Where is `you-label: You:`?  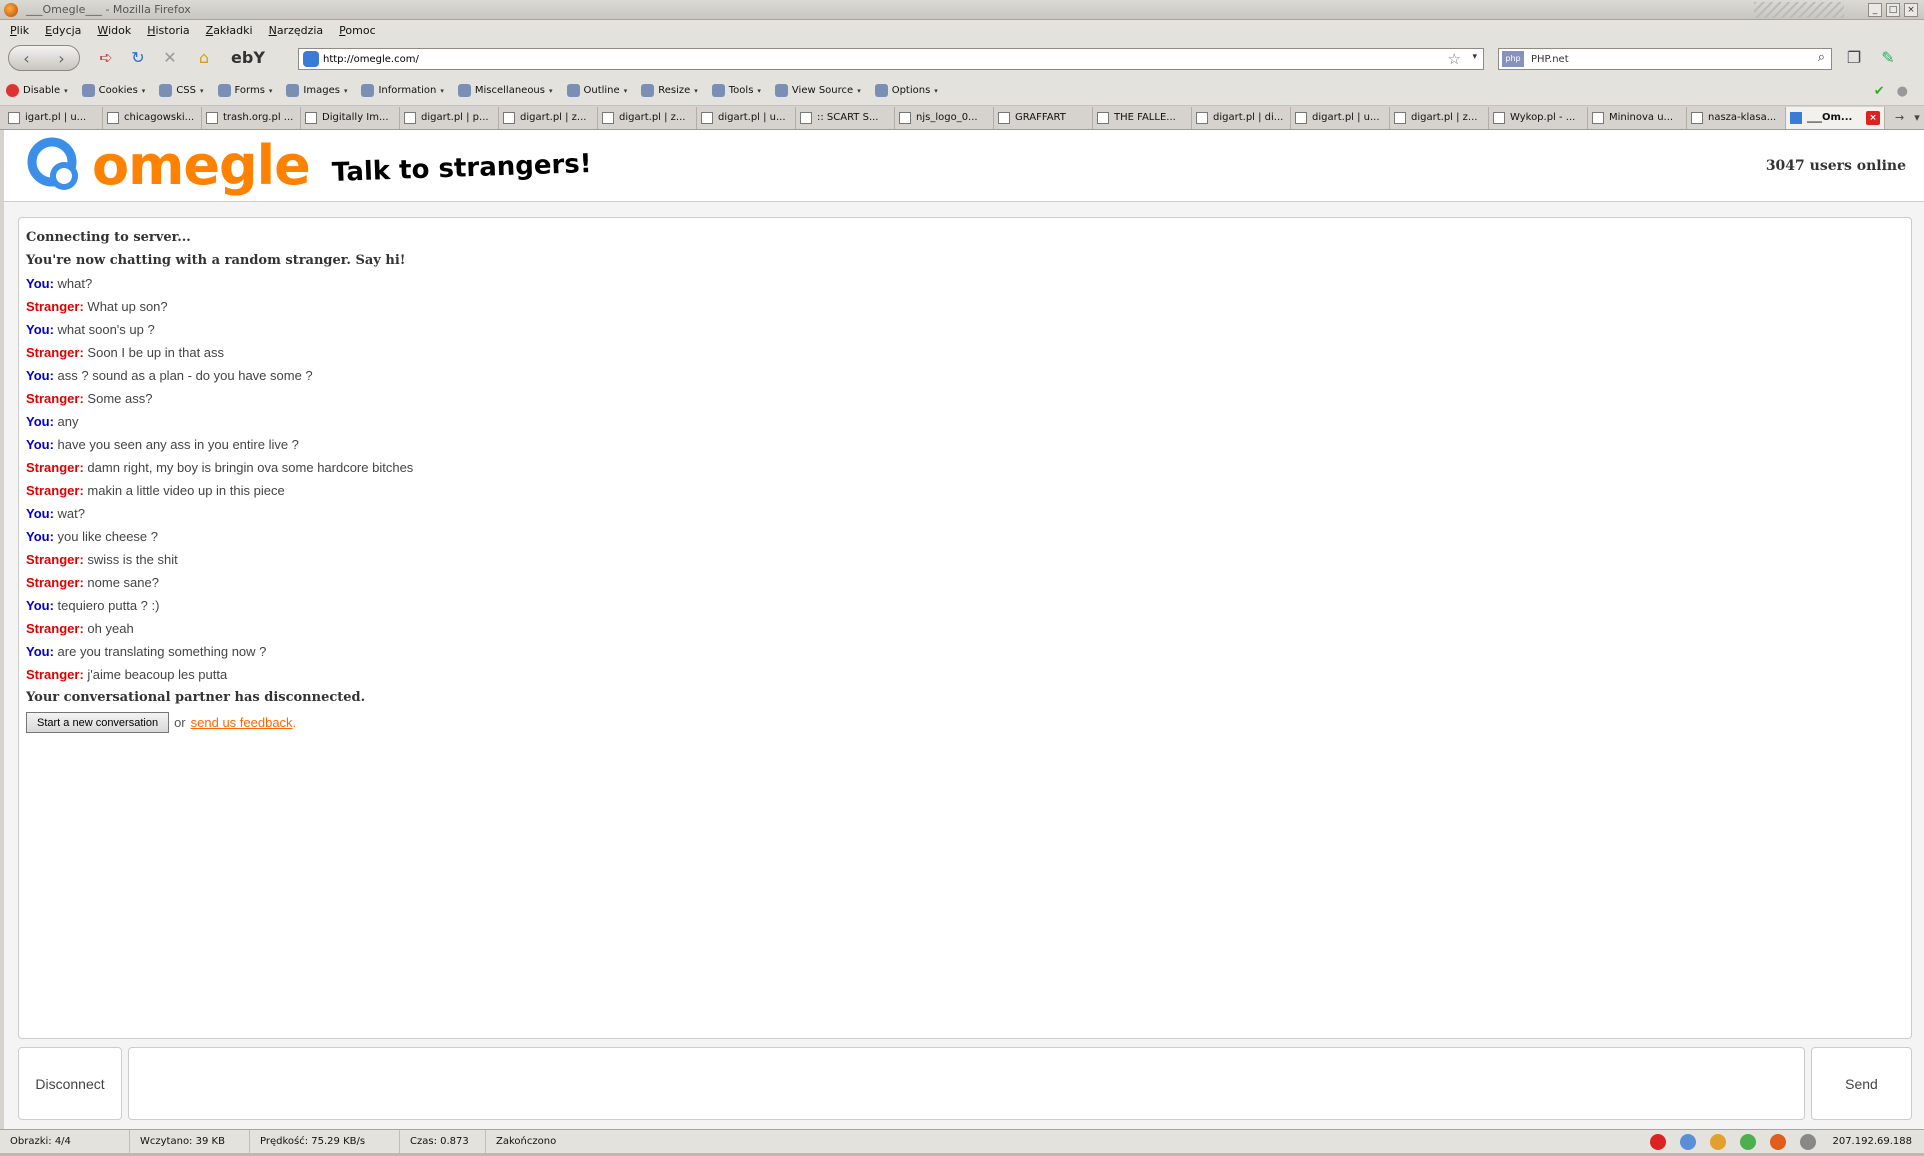 you-label: You: is located at coordinates (40, 283).